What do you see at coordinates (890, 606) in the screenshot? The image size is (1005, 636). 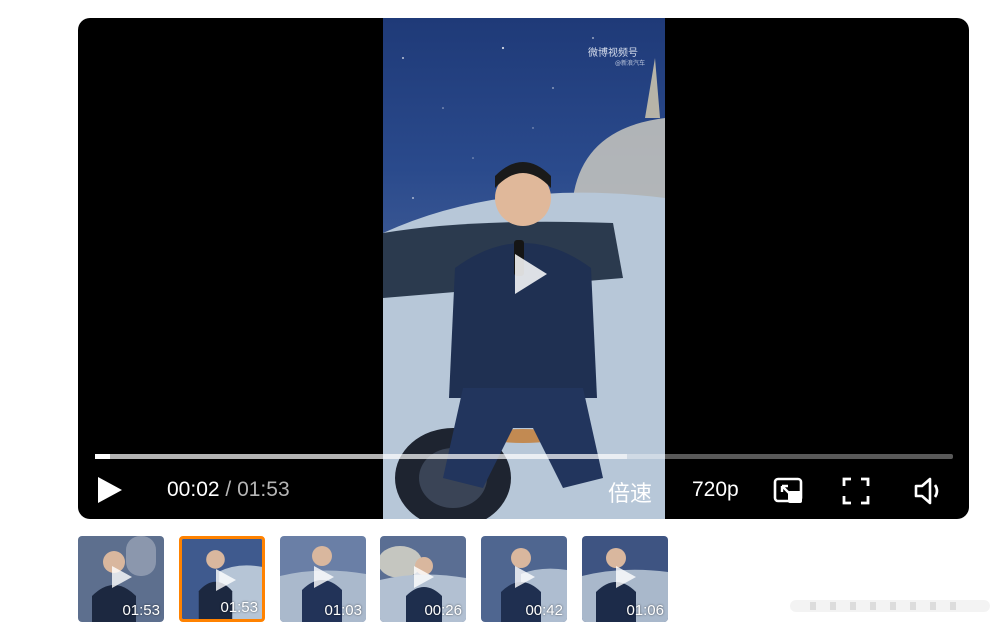 I see `blurred-scroll-indicator` at bounding box center [890, 606].